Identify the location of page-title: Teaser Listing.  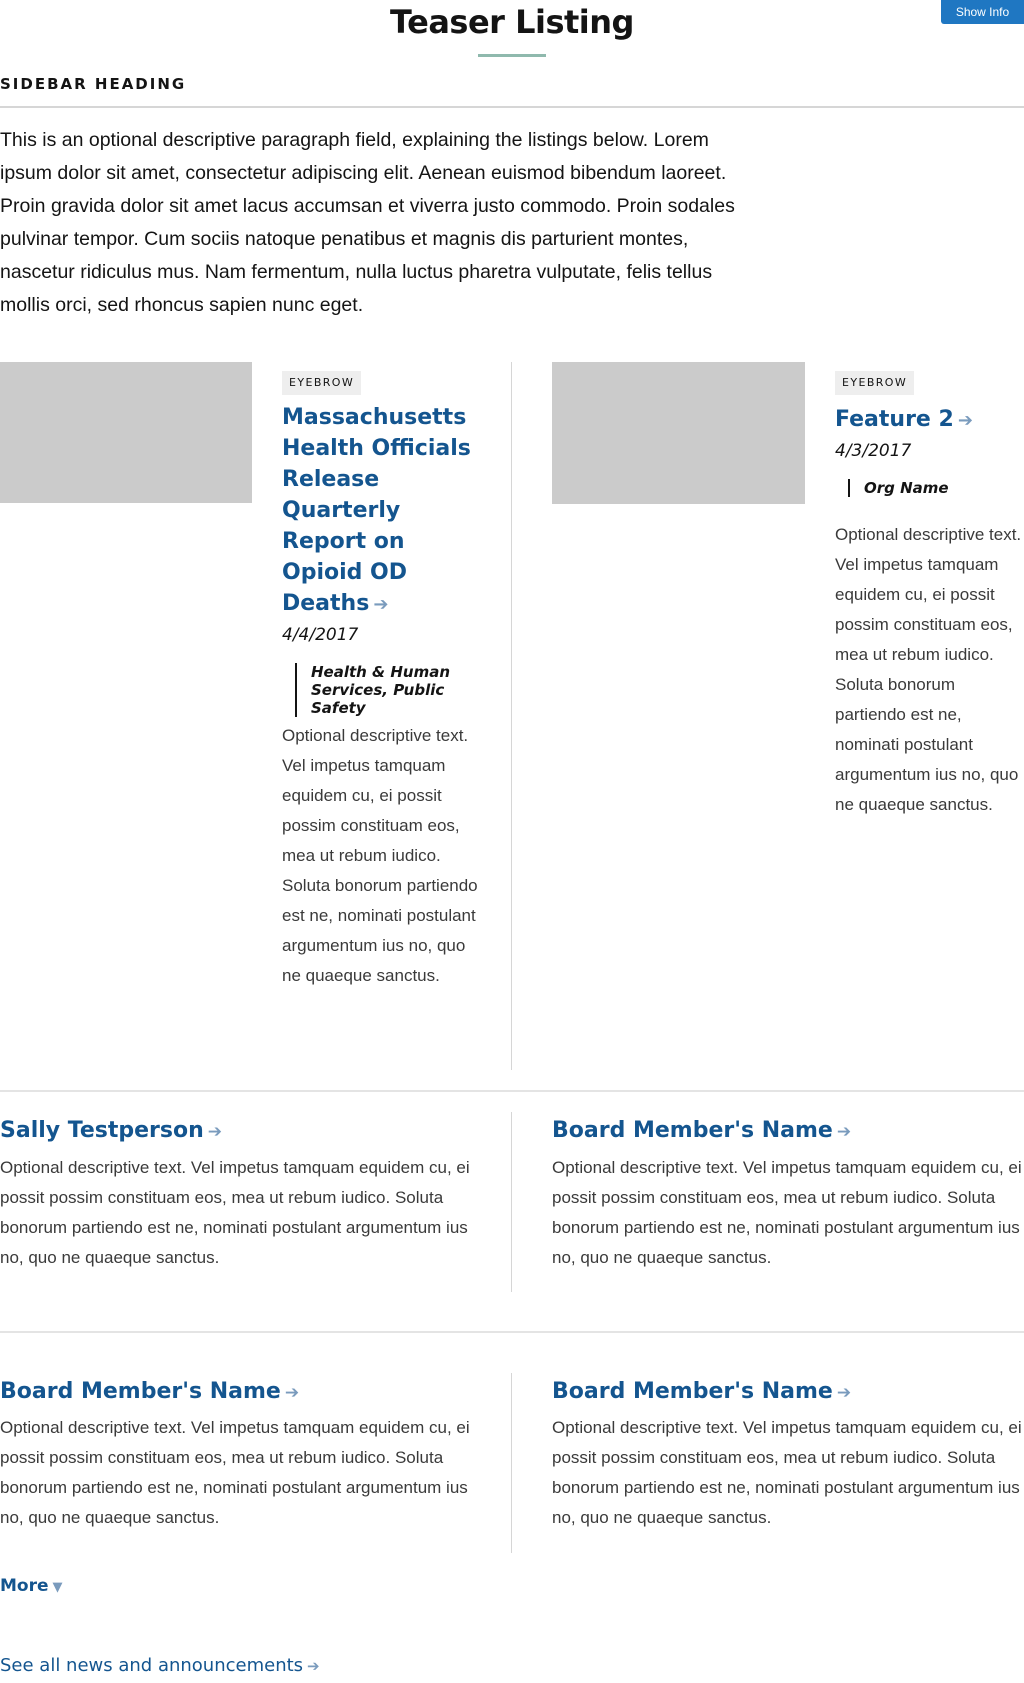
(512, 22).